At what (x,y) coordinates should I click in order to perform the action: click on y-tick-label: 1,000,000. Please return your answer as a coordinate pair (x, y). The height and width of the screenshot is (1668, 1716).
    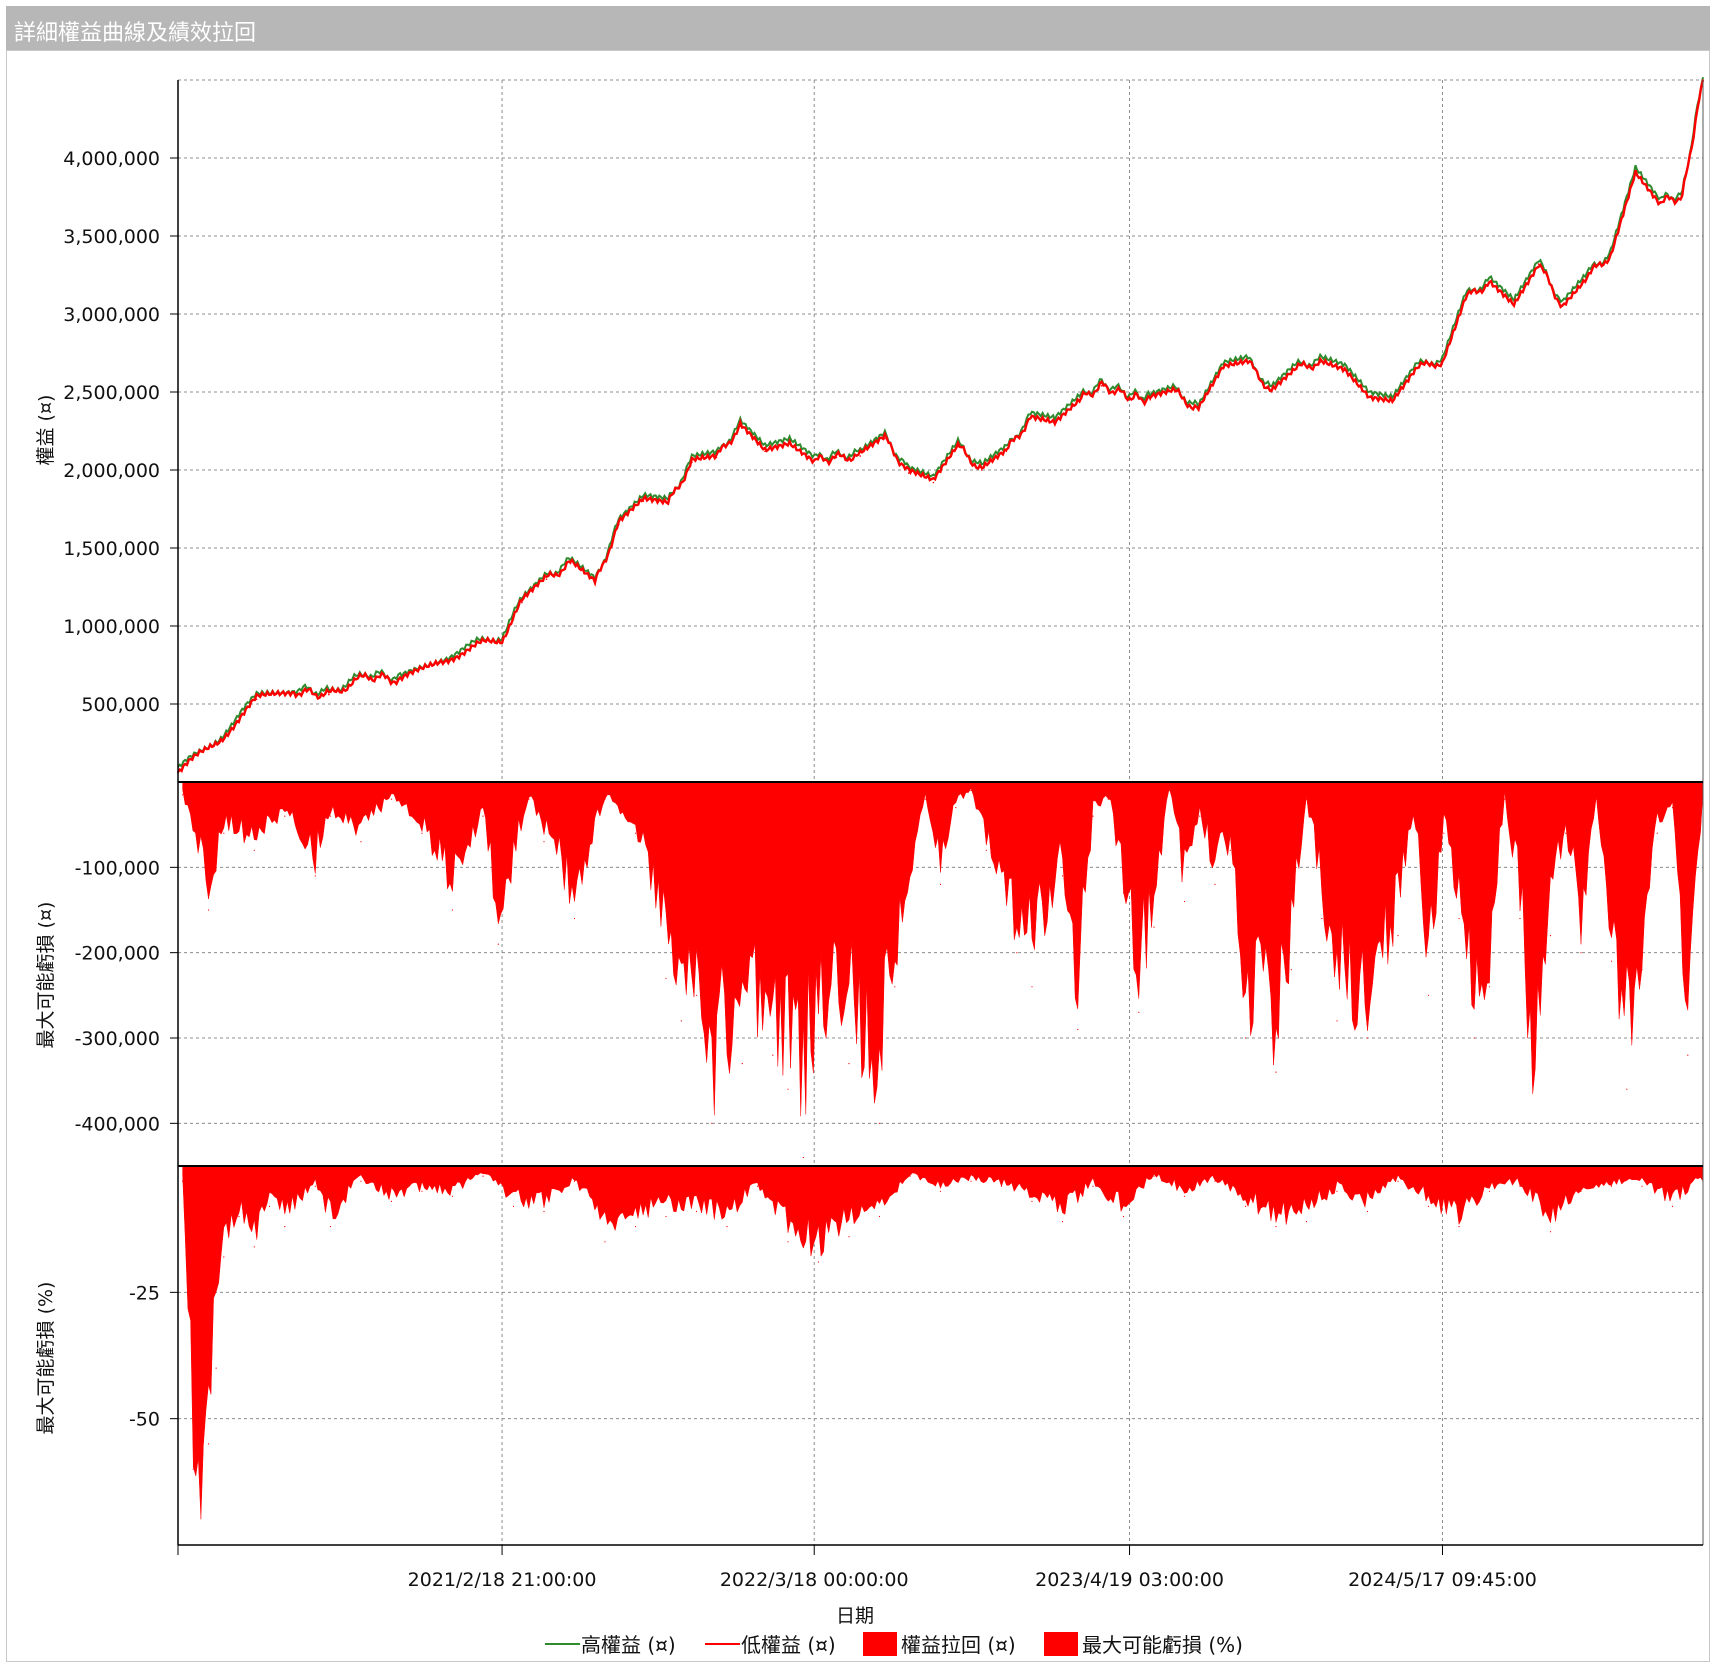
    Looking at the image, I should click on (111, 627).